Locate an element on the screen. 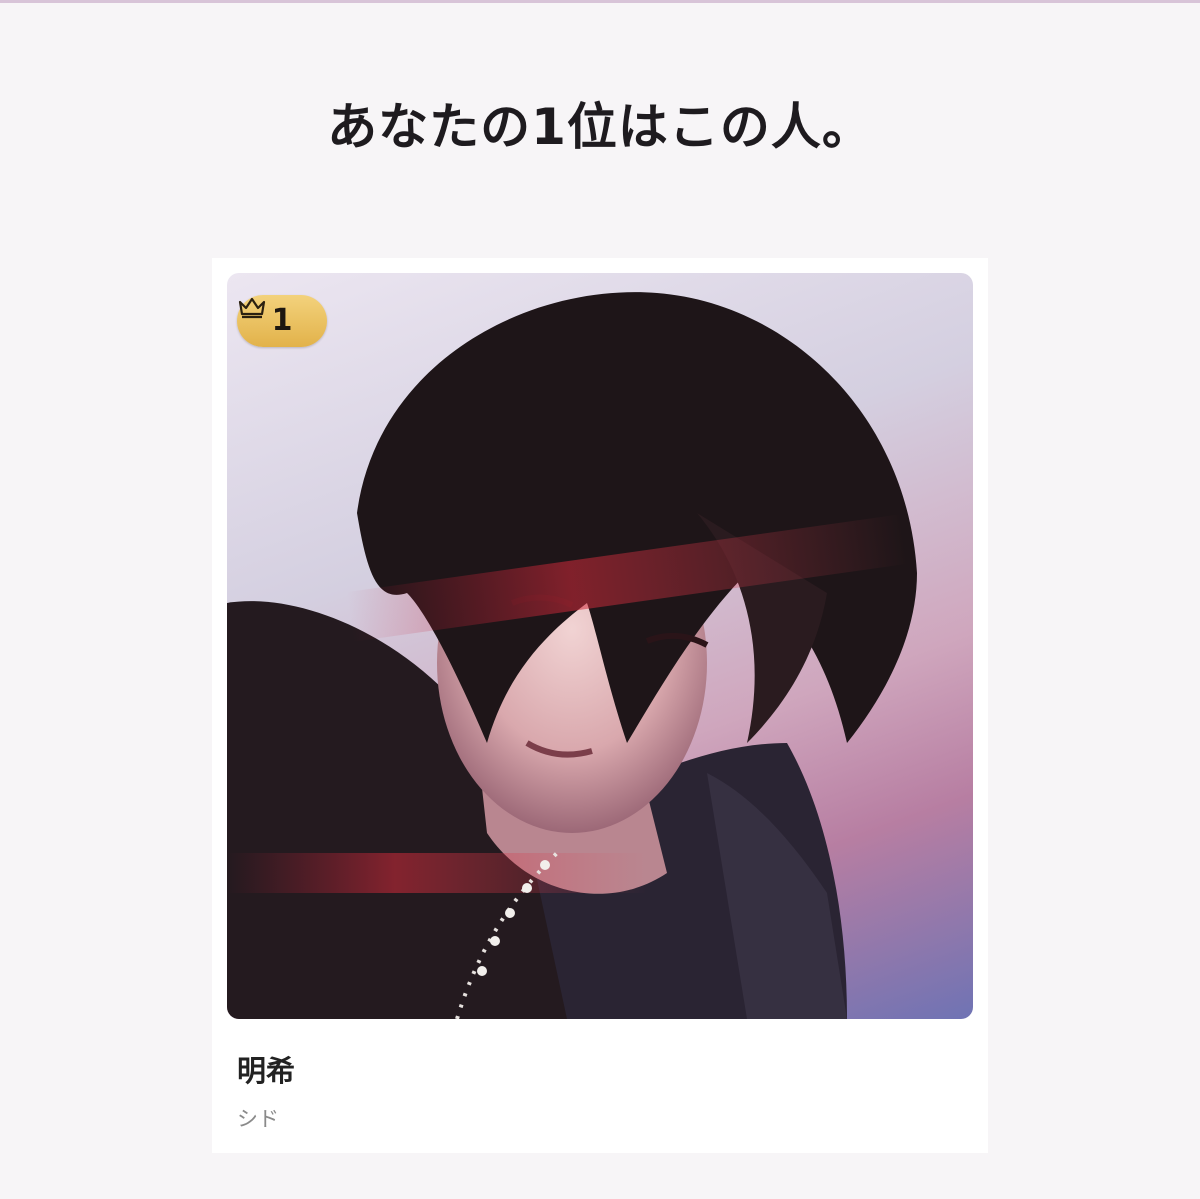 The image size is (1200, 1199). page-title: あなたの1位はこの人。 is located at coordinates (600, 127).